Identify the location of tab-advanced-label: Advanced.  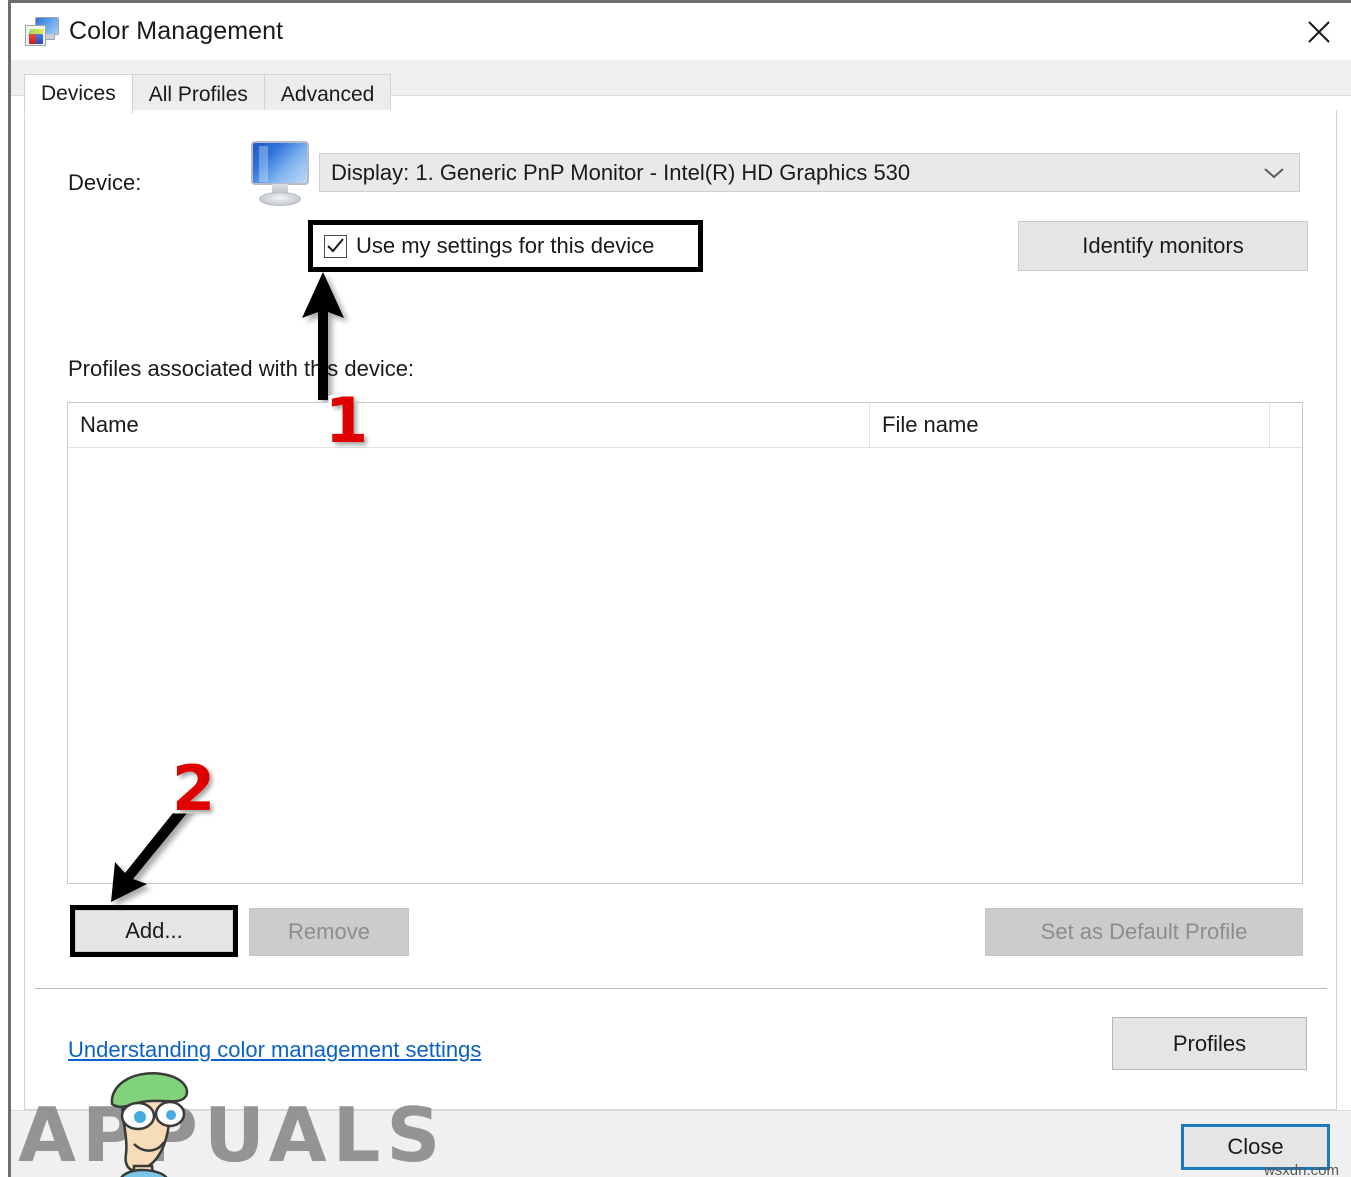
(327, 94).